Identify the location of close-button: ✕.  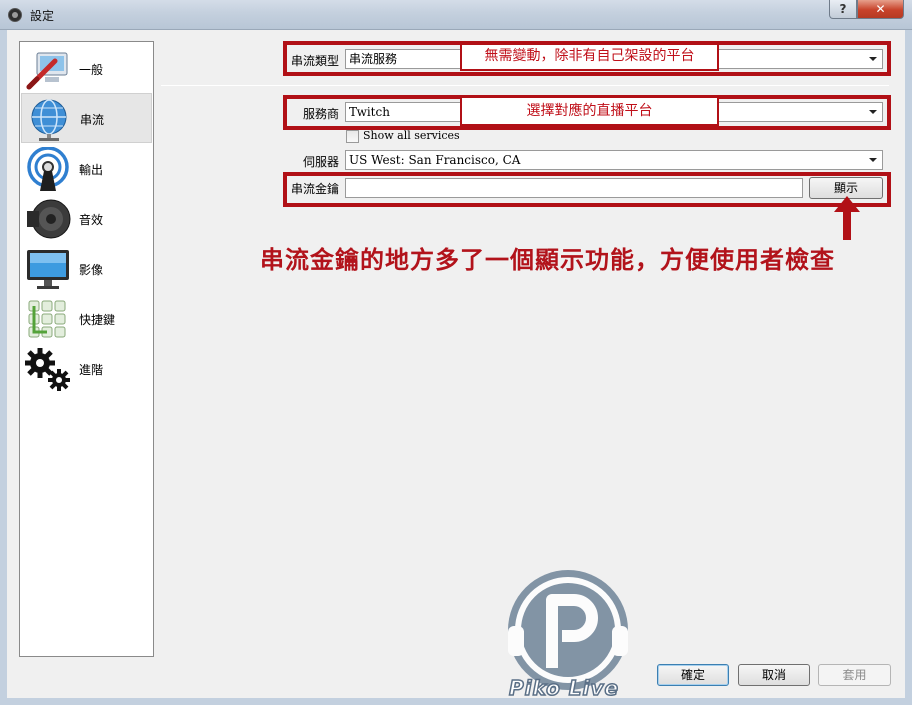
(880, 9).